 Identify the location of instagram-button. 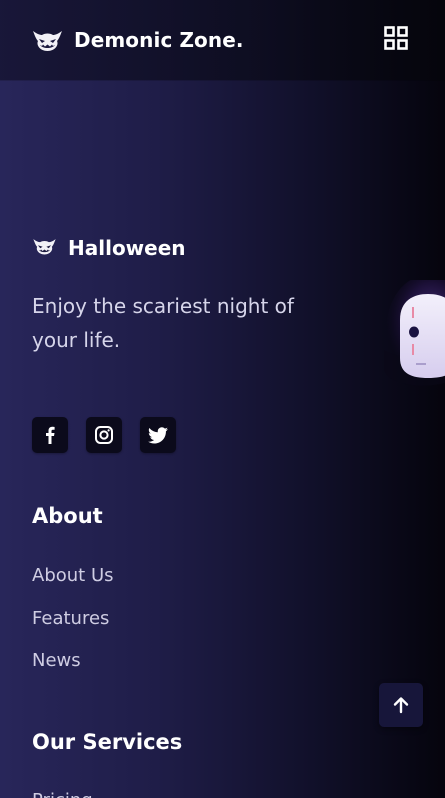
(104, 435).